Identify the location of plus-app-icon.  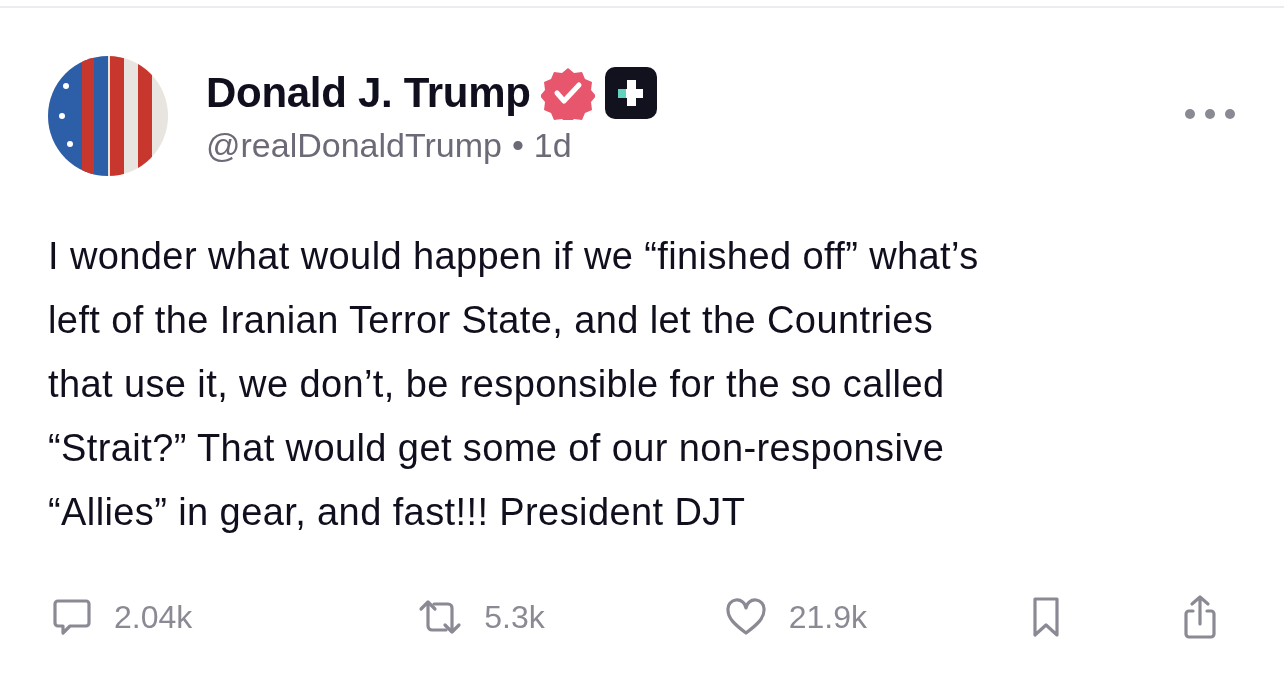
(630, 93).